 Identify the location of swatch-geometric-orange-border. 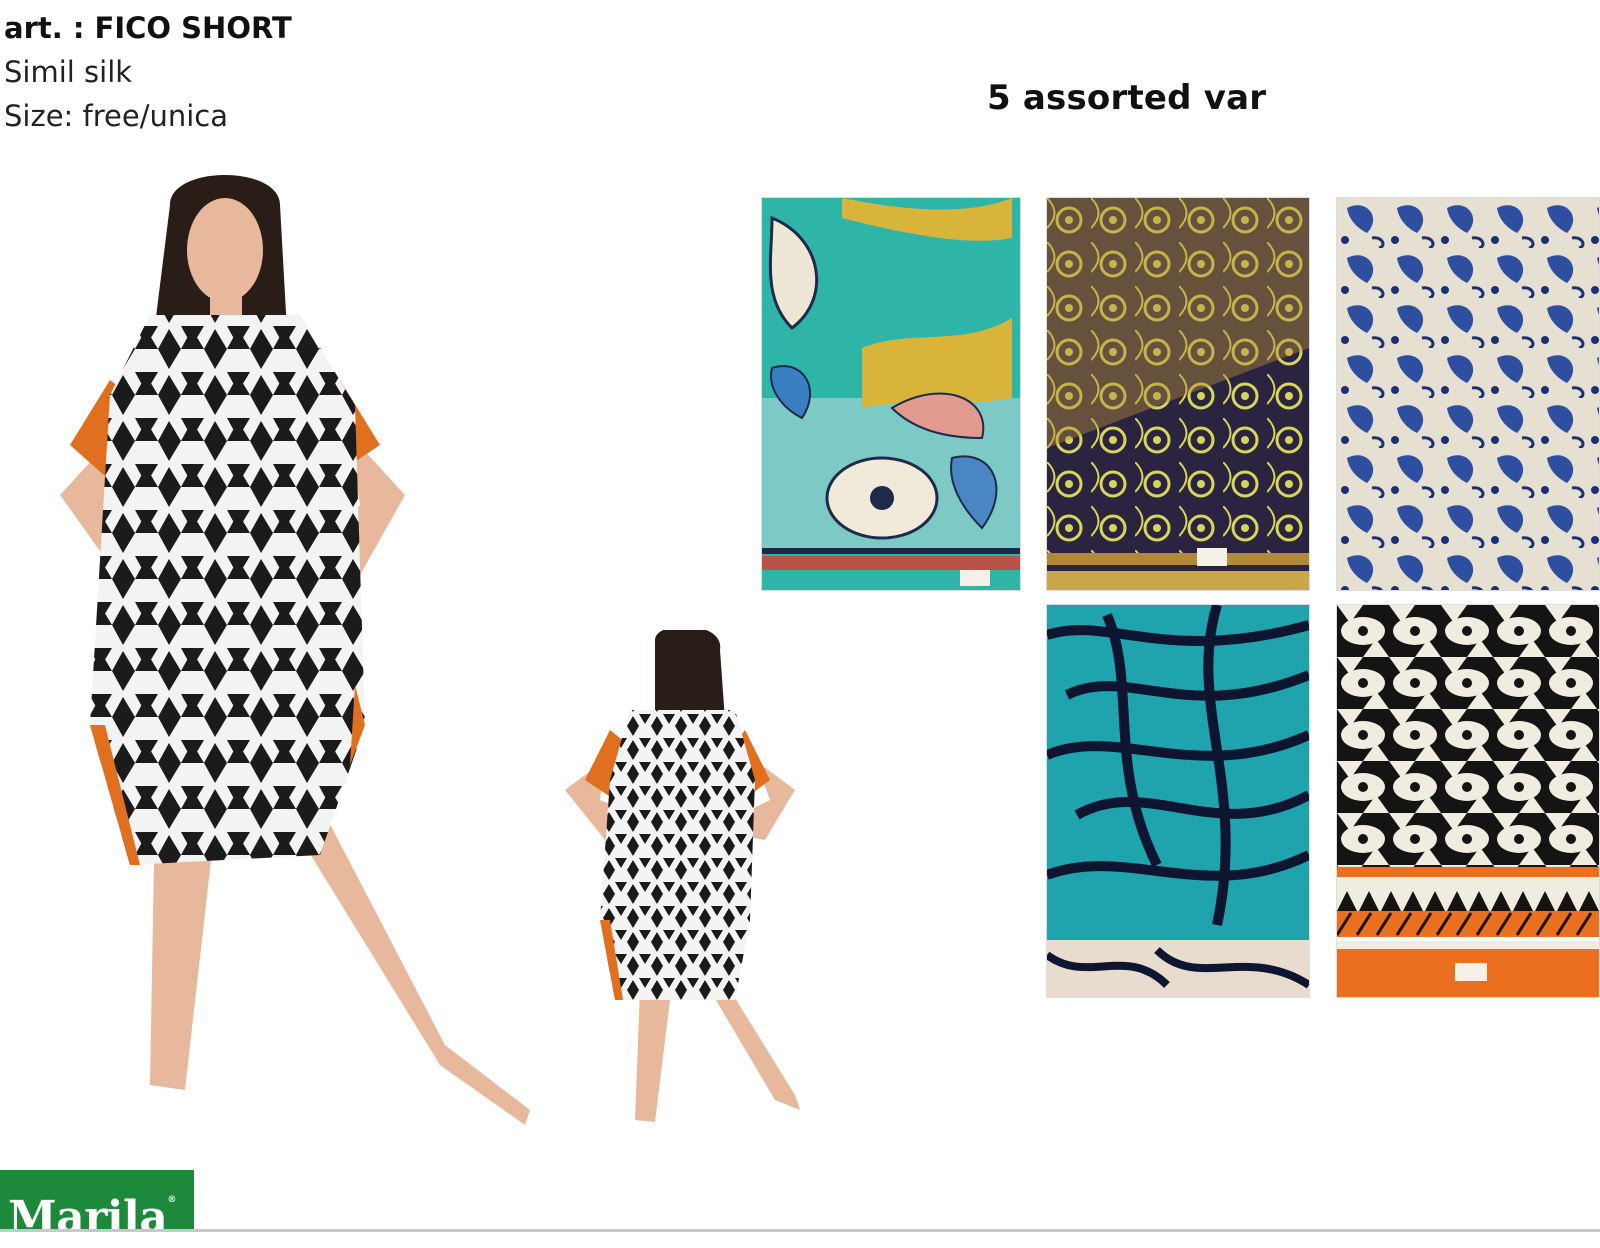
(1468, 801).